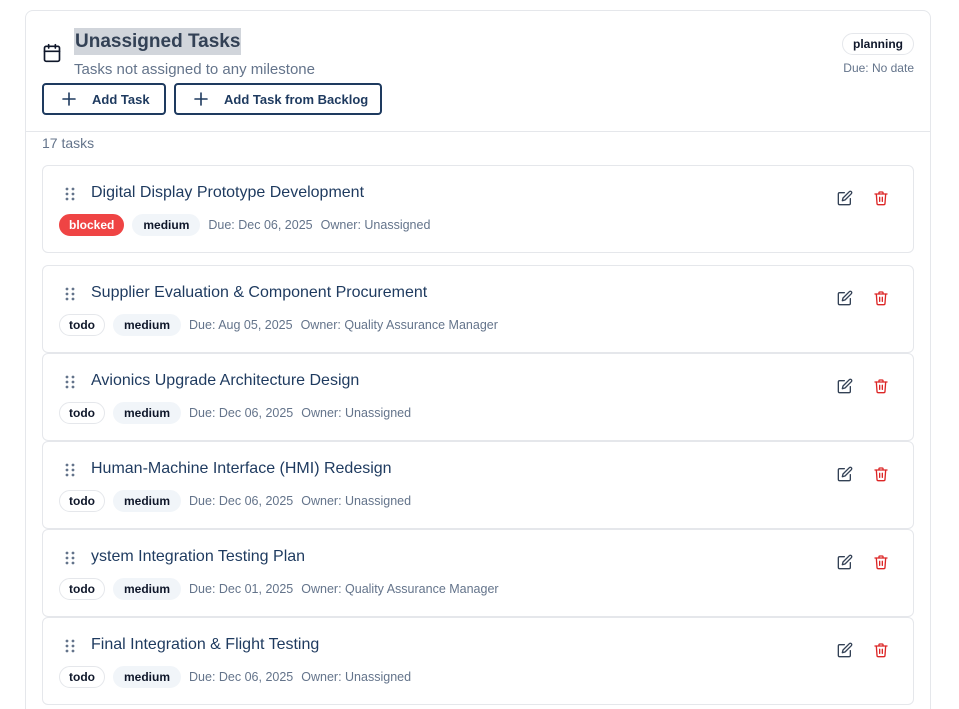  What do you see at coordinates (194, 69) in the screenshot?
I see `page-subtitle: Tasks not assigned to any milestone` at bounding box center [194, 69].